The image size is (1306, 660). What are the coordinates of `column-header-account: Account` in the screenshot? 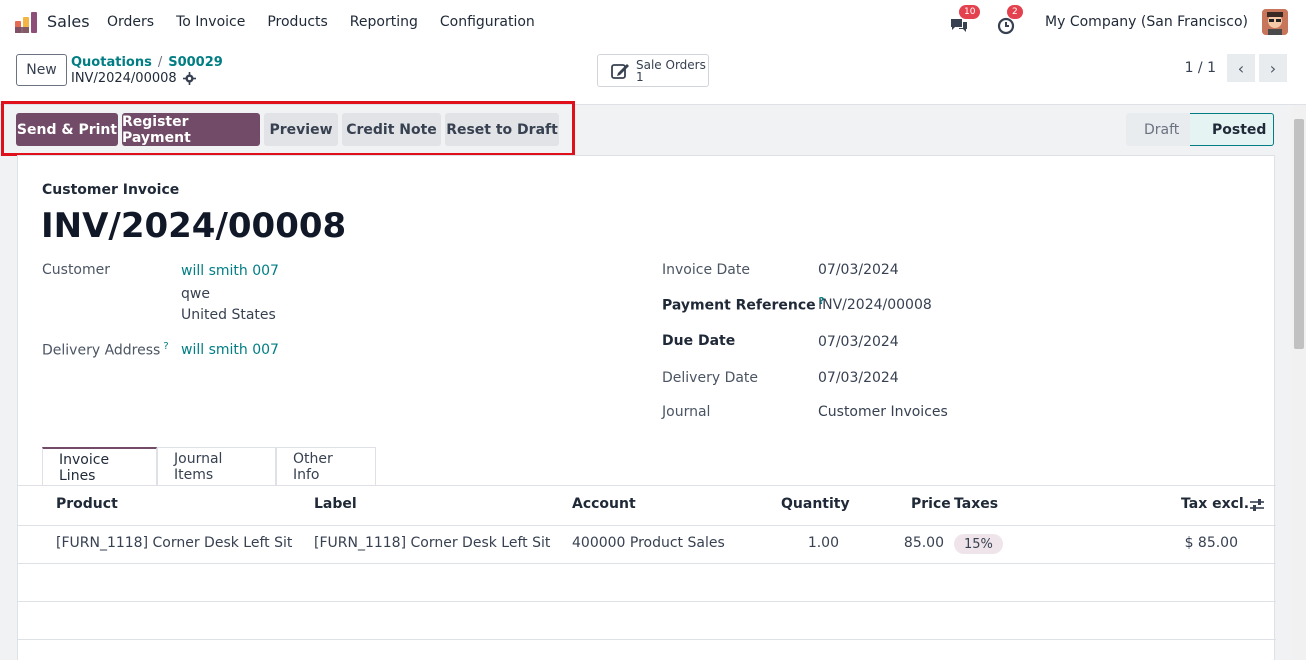 It's located at (604, 504).